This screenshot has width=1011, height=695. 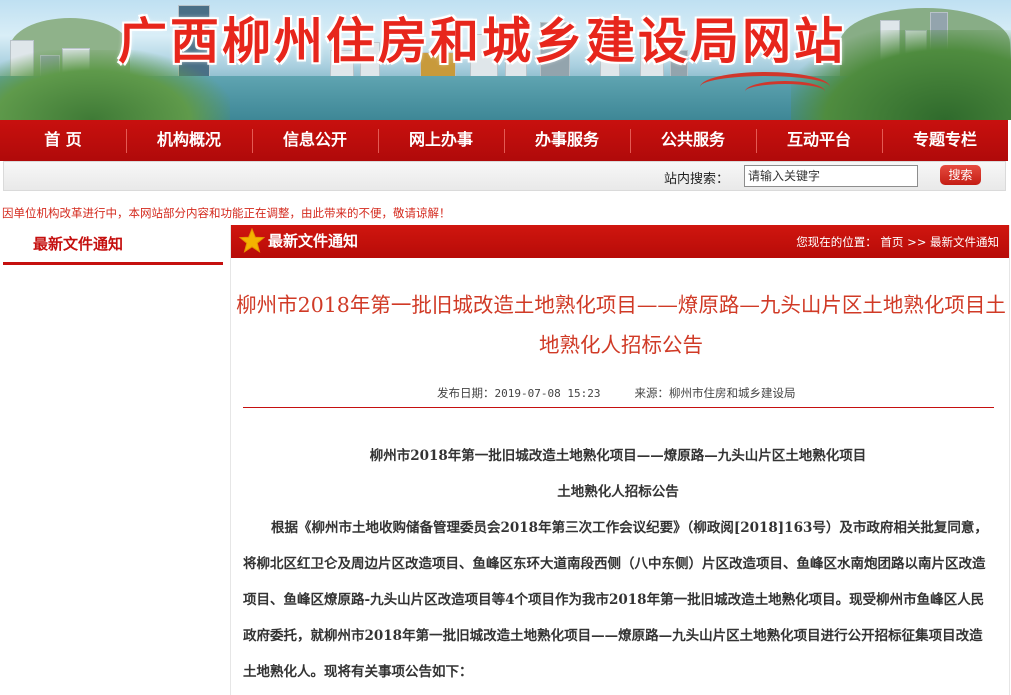 I want to click on nav-item-online-affairs: 网上办事, so click(x=441, y=140).